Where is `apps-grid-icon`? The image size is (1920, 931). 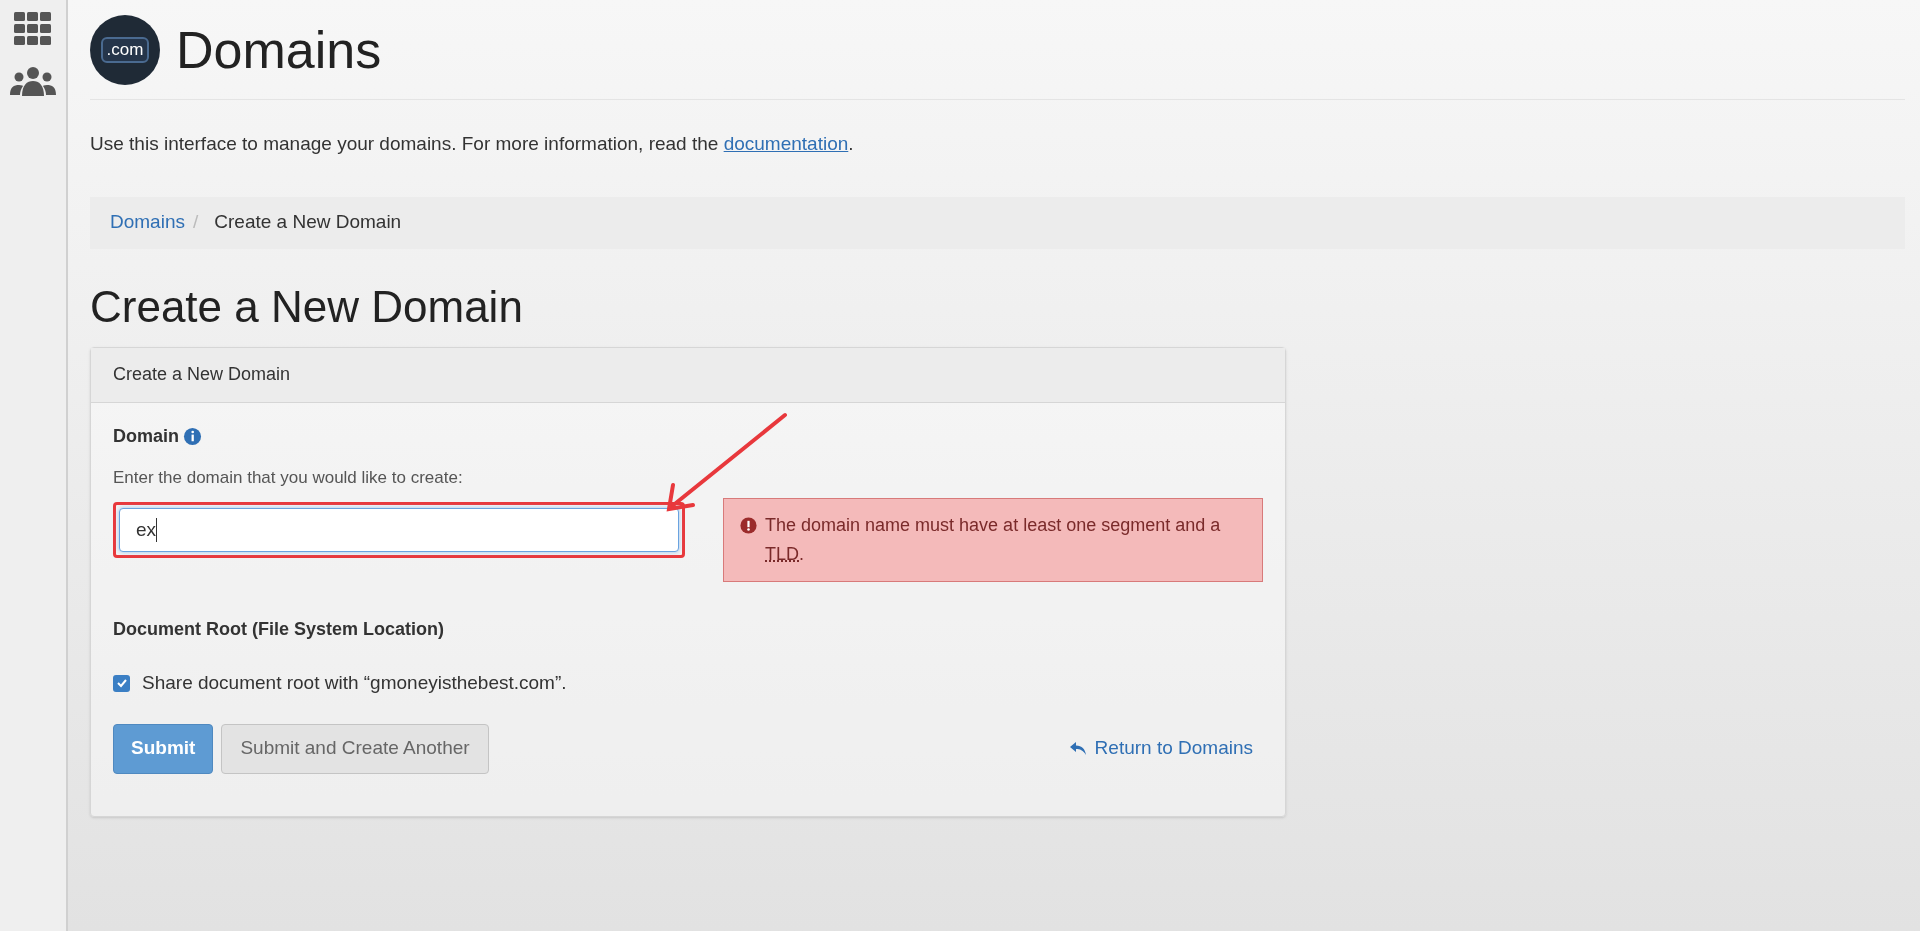 apps-grid-icon is located at coordinates (33, 29).